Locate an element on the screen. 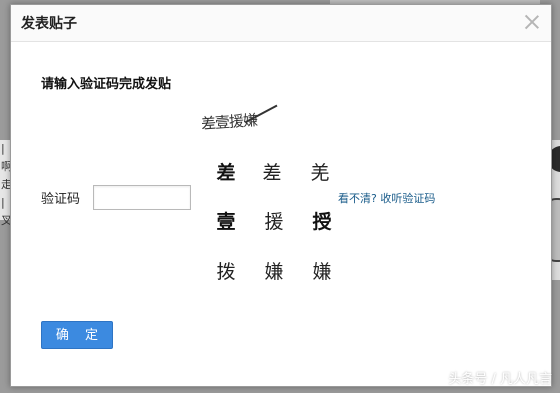 The width and height of the screenshot is (560, 393). captcha-input is located at coordinates (142, 197).